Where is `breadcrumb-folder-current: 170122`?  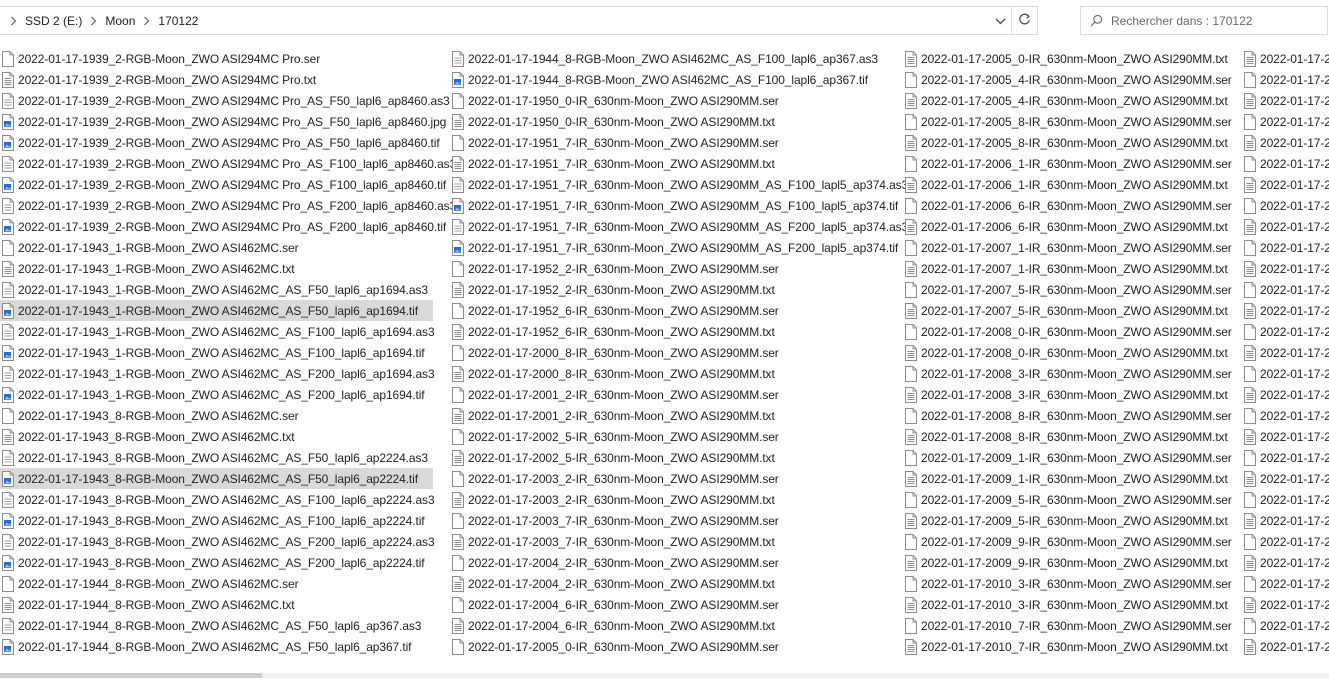
breadcrumb-folder-current: 170122 is located at coordinates (178, 21).